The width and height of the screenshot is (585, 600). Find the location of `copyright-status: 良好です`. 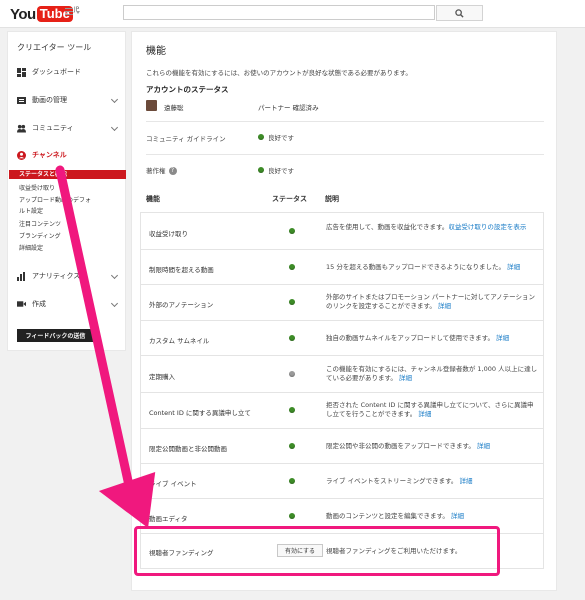

copyright-status: 良好です is located at coordinates (276, 170).